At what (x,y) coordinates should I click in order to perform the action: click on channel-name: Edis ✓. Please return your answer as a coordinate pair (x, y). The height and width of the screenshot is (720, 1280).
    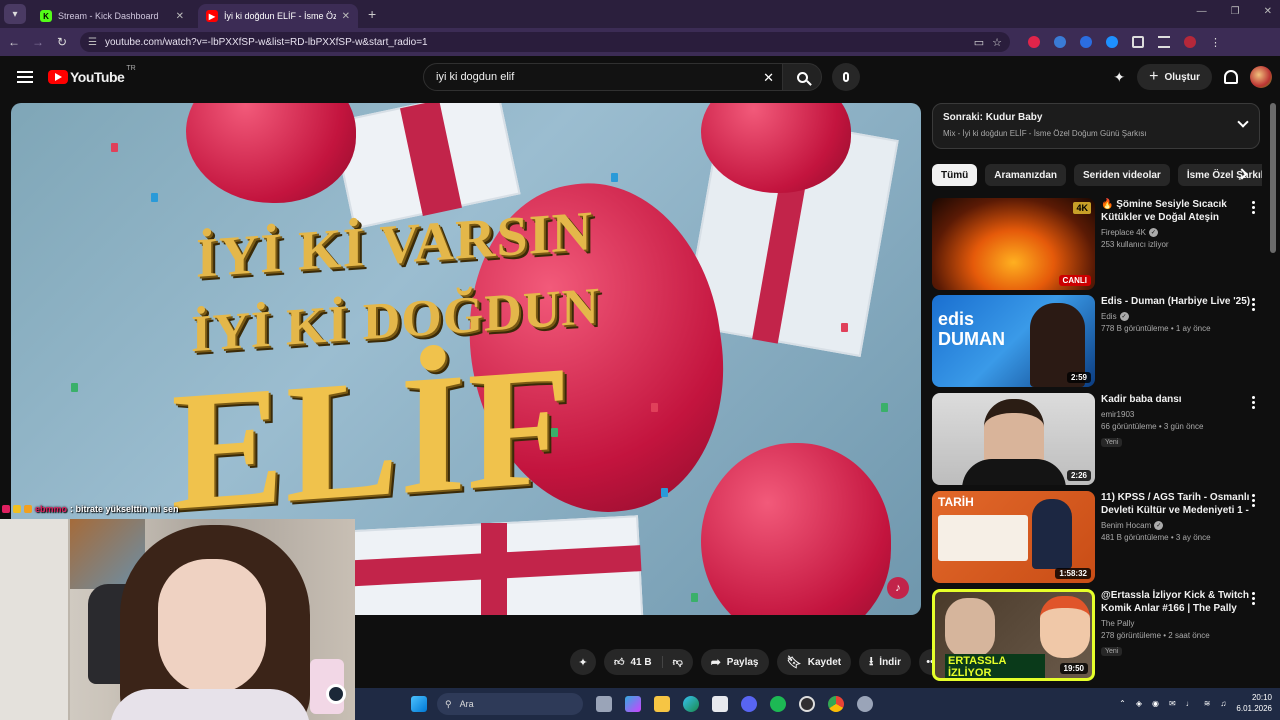
    Looking at the image, I should click on (1115, 316).